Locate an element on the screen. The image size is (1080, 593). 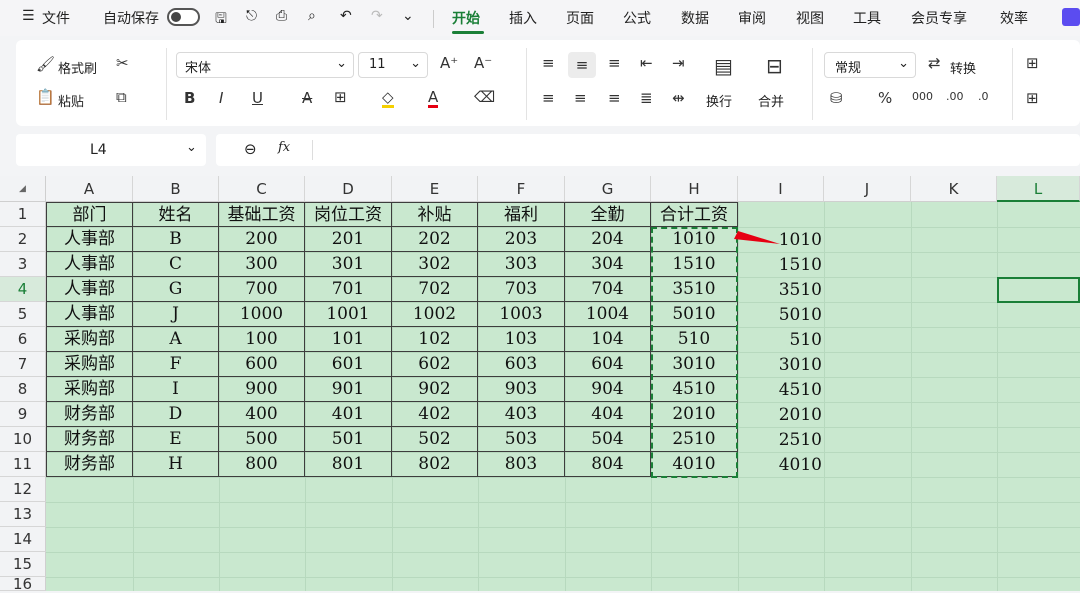
distribute-icon: ⇹ is located at coordinates (678, 98).